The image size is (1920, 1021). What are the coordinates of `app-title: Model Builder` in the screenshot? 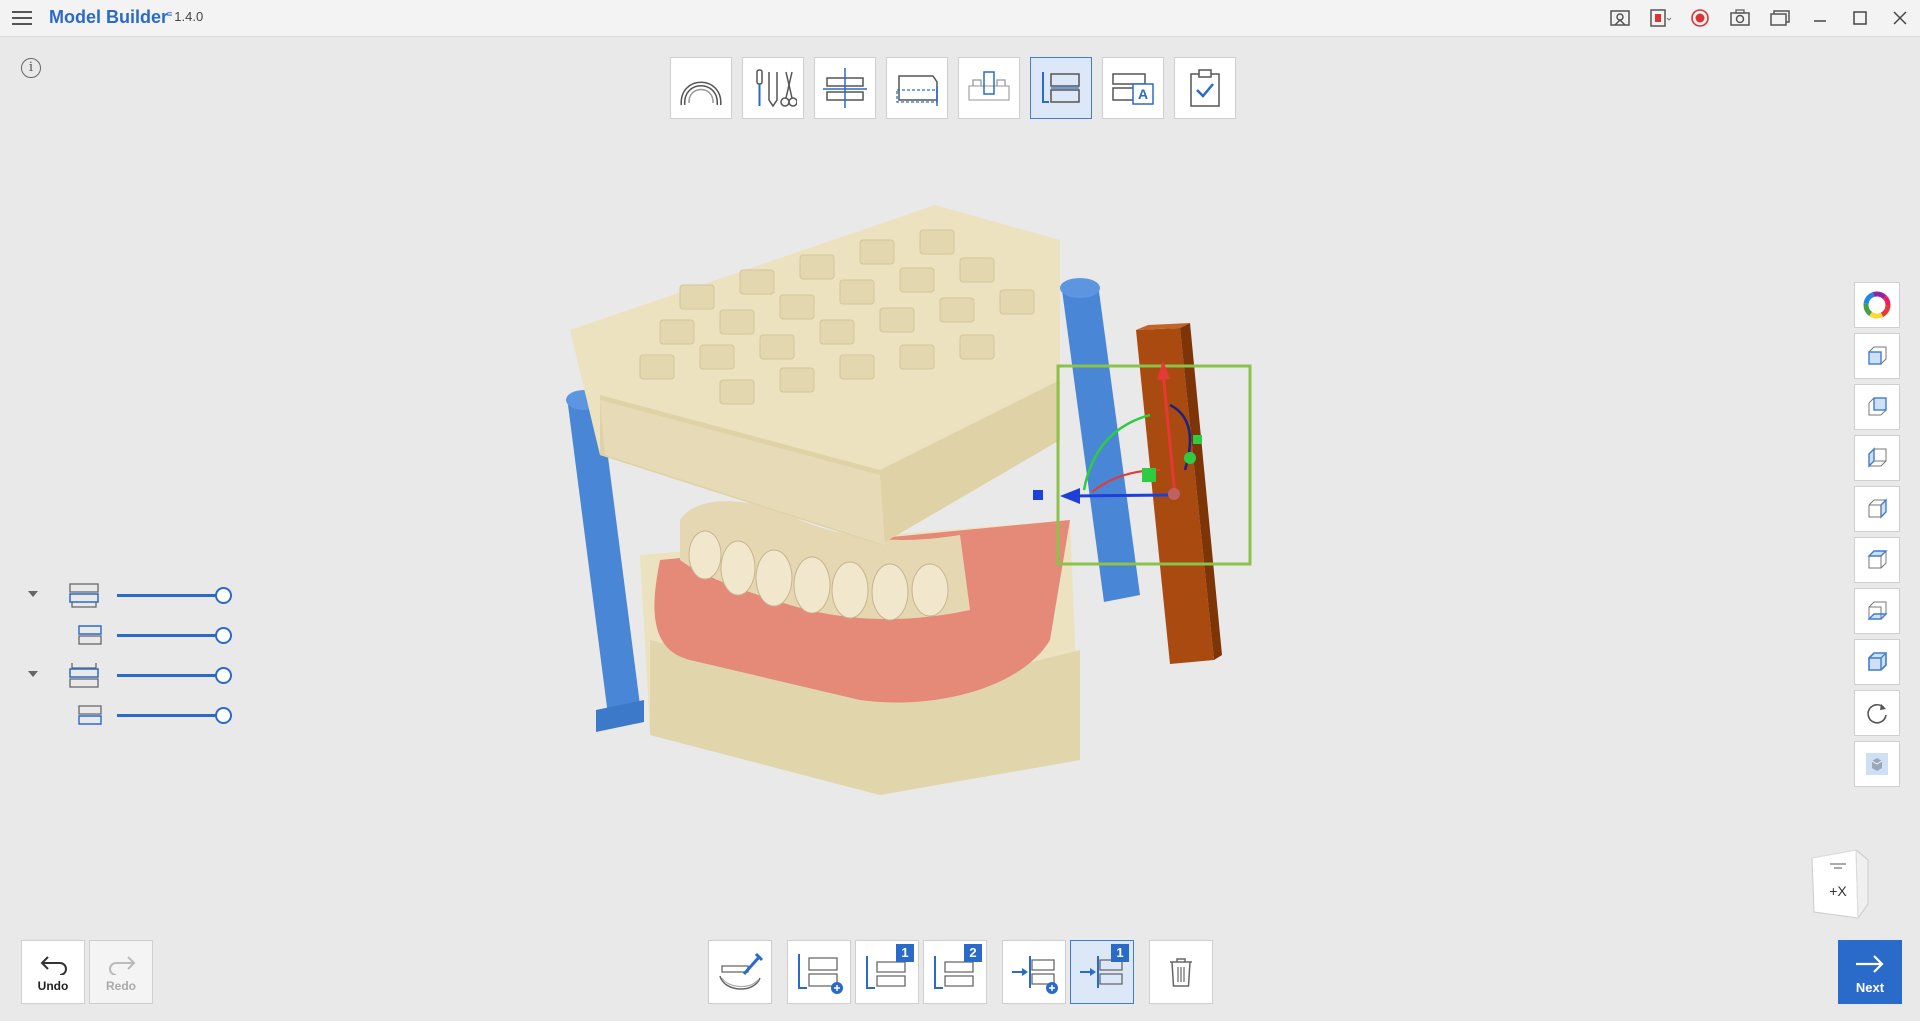 It's located at (109, 17).